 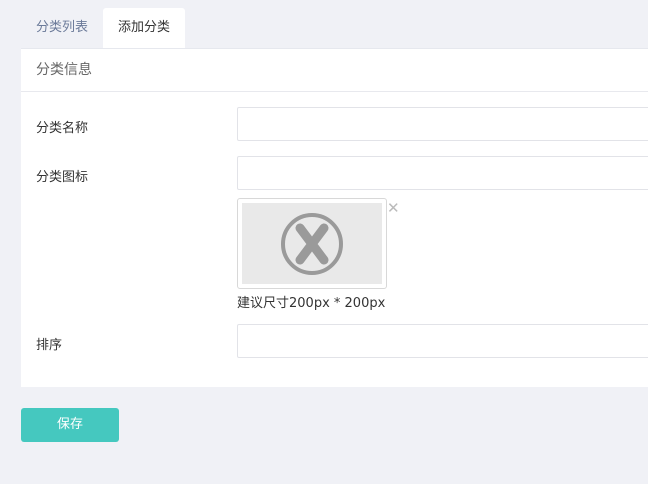 What do you see at coordinates (442, 124) in the screenshot?
I see `category-name-input` at bounding box center [442, 124].